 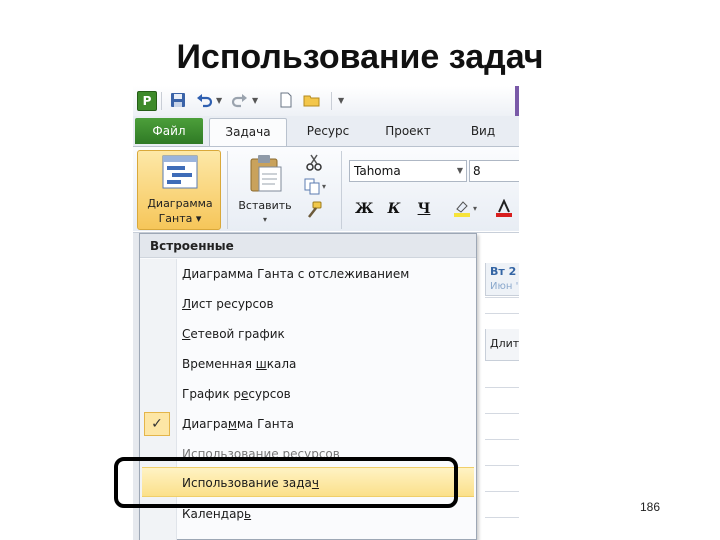 What do you see at coordinates (265, 205) in the screenshot?
I see `paste-label: Вставить` at bounding box center [265, 205].